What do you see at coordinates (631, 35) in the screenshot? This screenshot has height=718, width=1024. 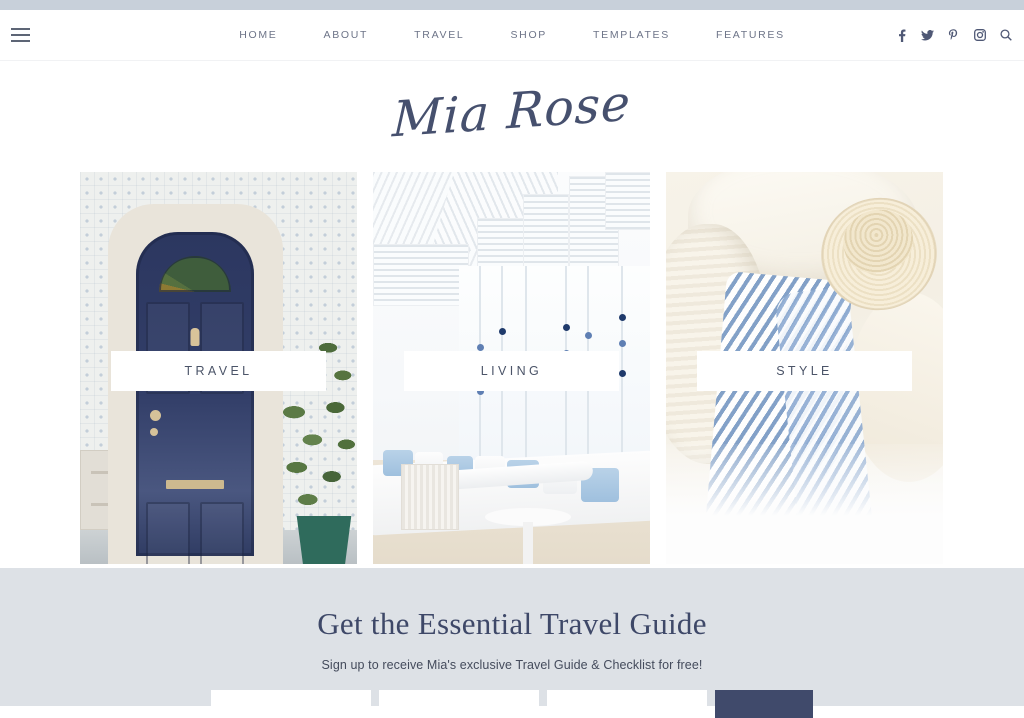 I see `nav-item-templates: TEMPLATES` at bounding box center [631, 35].